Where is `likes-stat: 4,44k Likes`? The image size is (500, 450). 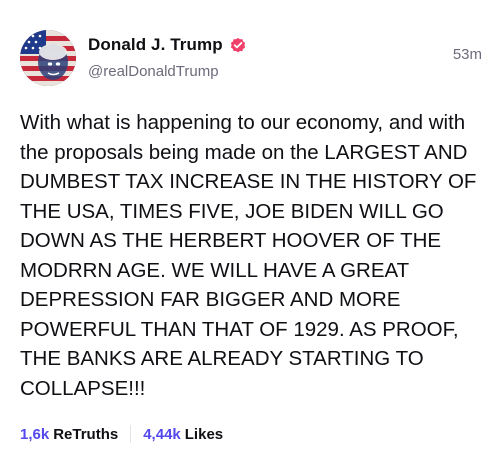
likes-stat: 4,44k Likes is located at coordinates (183, 434).